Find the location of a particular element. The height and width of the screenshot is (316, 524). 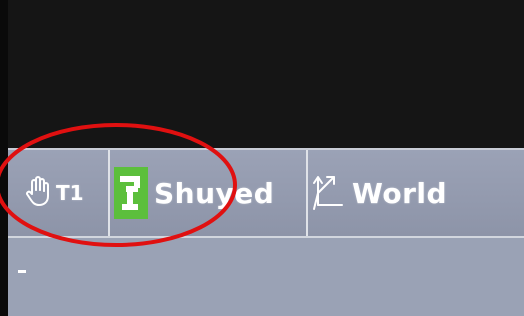

coordinate-system-cell: World is located at coordinates (416, 193).